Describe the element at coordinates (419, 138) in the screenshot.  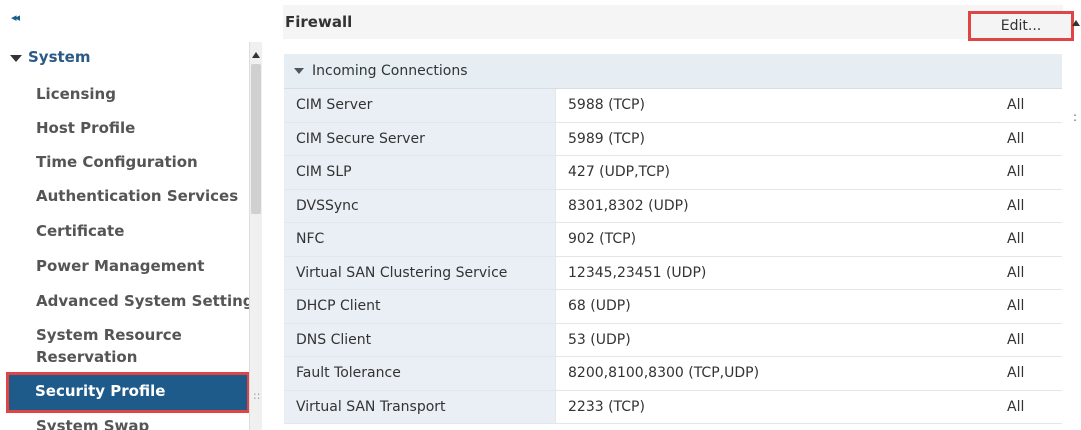
I see `service-name-cell: CIM Secure Server` at that location.